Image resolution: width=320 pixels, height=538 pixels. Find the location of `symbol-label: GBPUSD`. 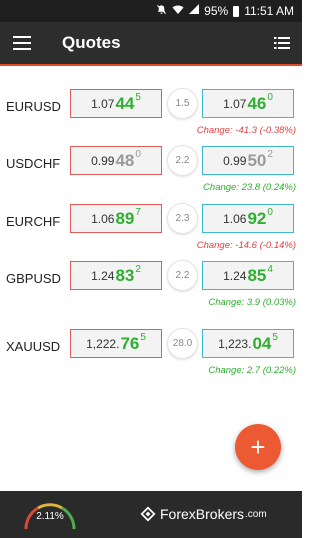

symbol-label: GBPUSD is located at coordinates (33, 278).